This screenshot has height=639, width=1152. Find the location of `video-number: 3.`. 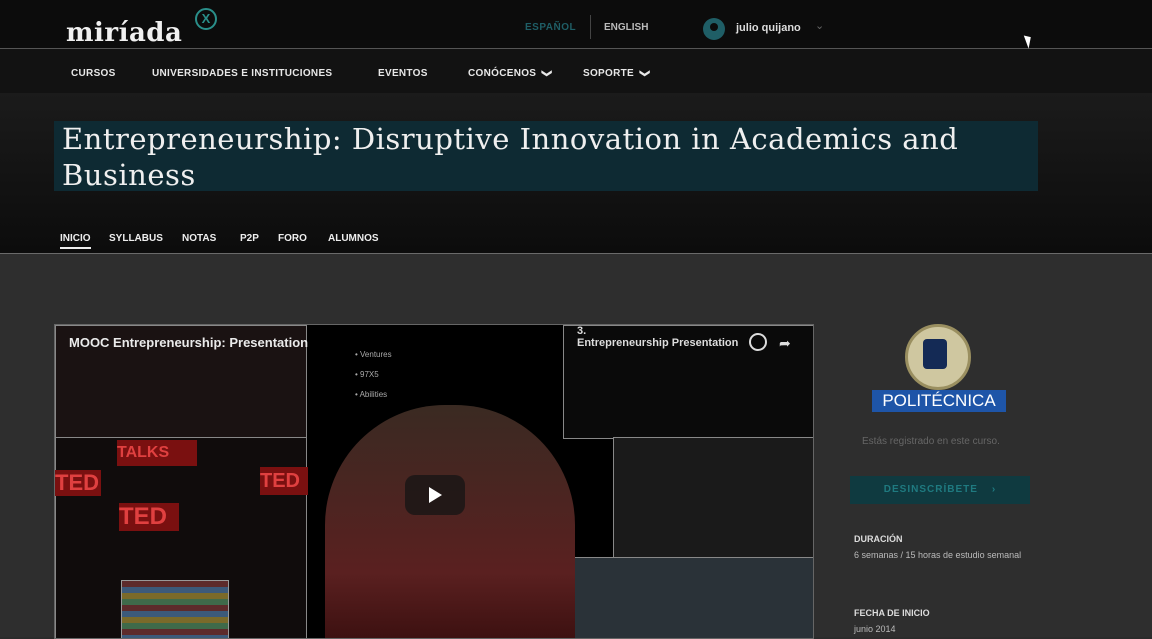

video-number: 3. is located at coordinates (582, 331).